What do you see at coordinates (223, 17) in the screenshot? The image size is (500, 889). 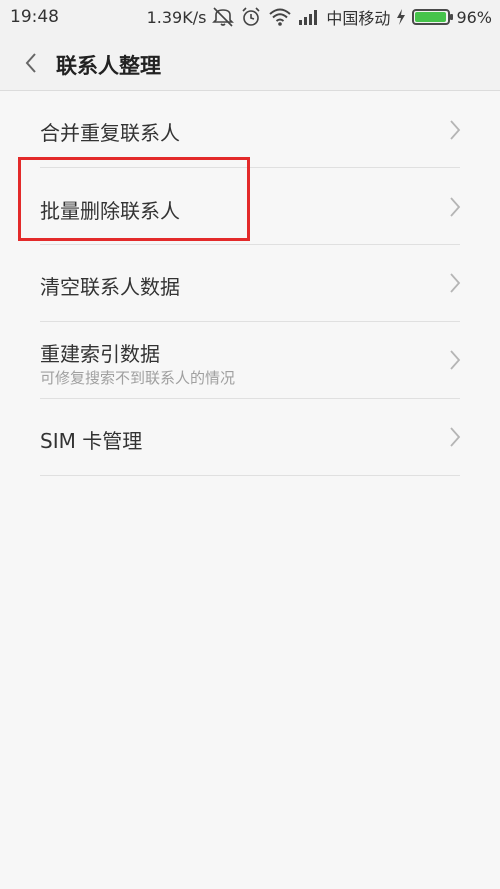 I see `mute-icon` at bounding box center [223, 17].